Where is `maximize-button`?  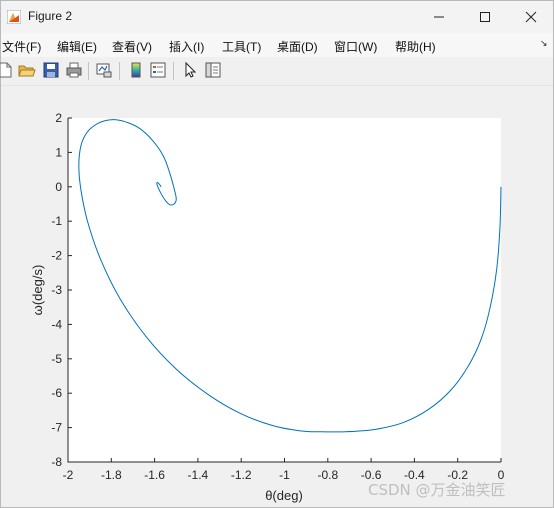 maximize-button is located at coordinates (485, 17).